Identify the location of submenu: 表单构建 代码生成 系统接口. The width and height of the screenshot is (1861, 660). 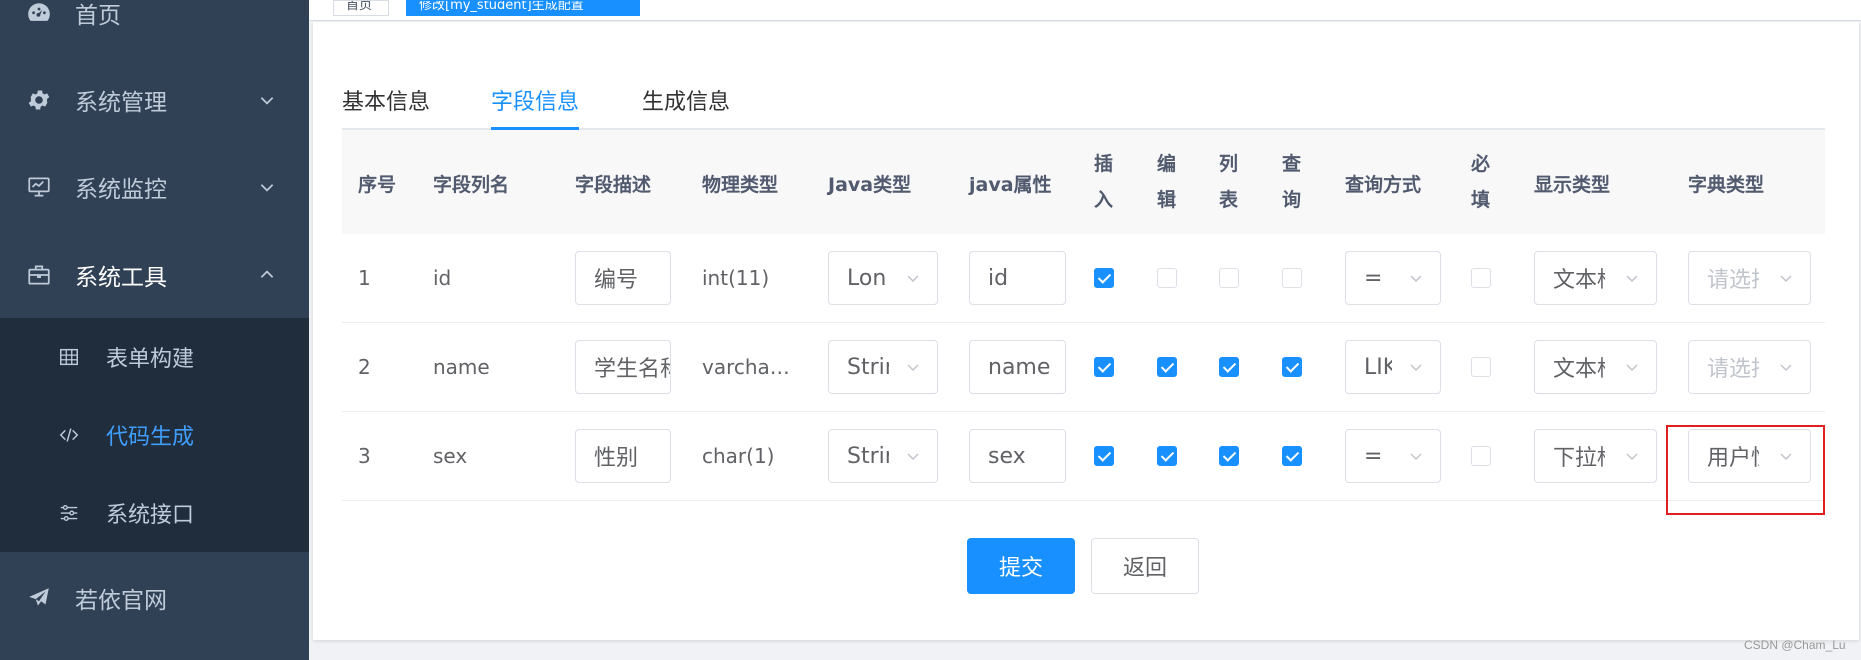
(154, 435).